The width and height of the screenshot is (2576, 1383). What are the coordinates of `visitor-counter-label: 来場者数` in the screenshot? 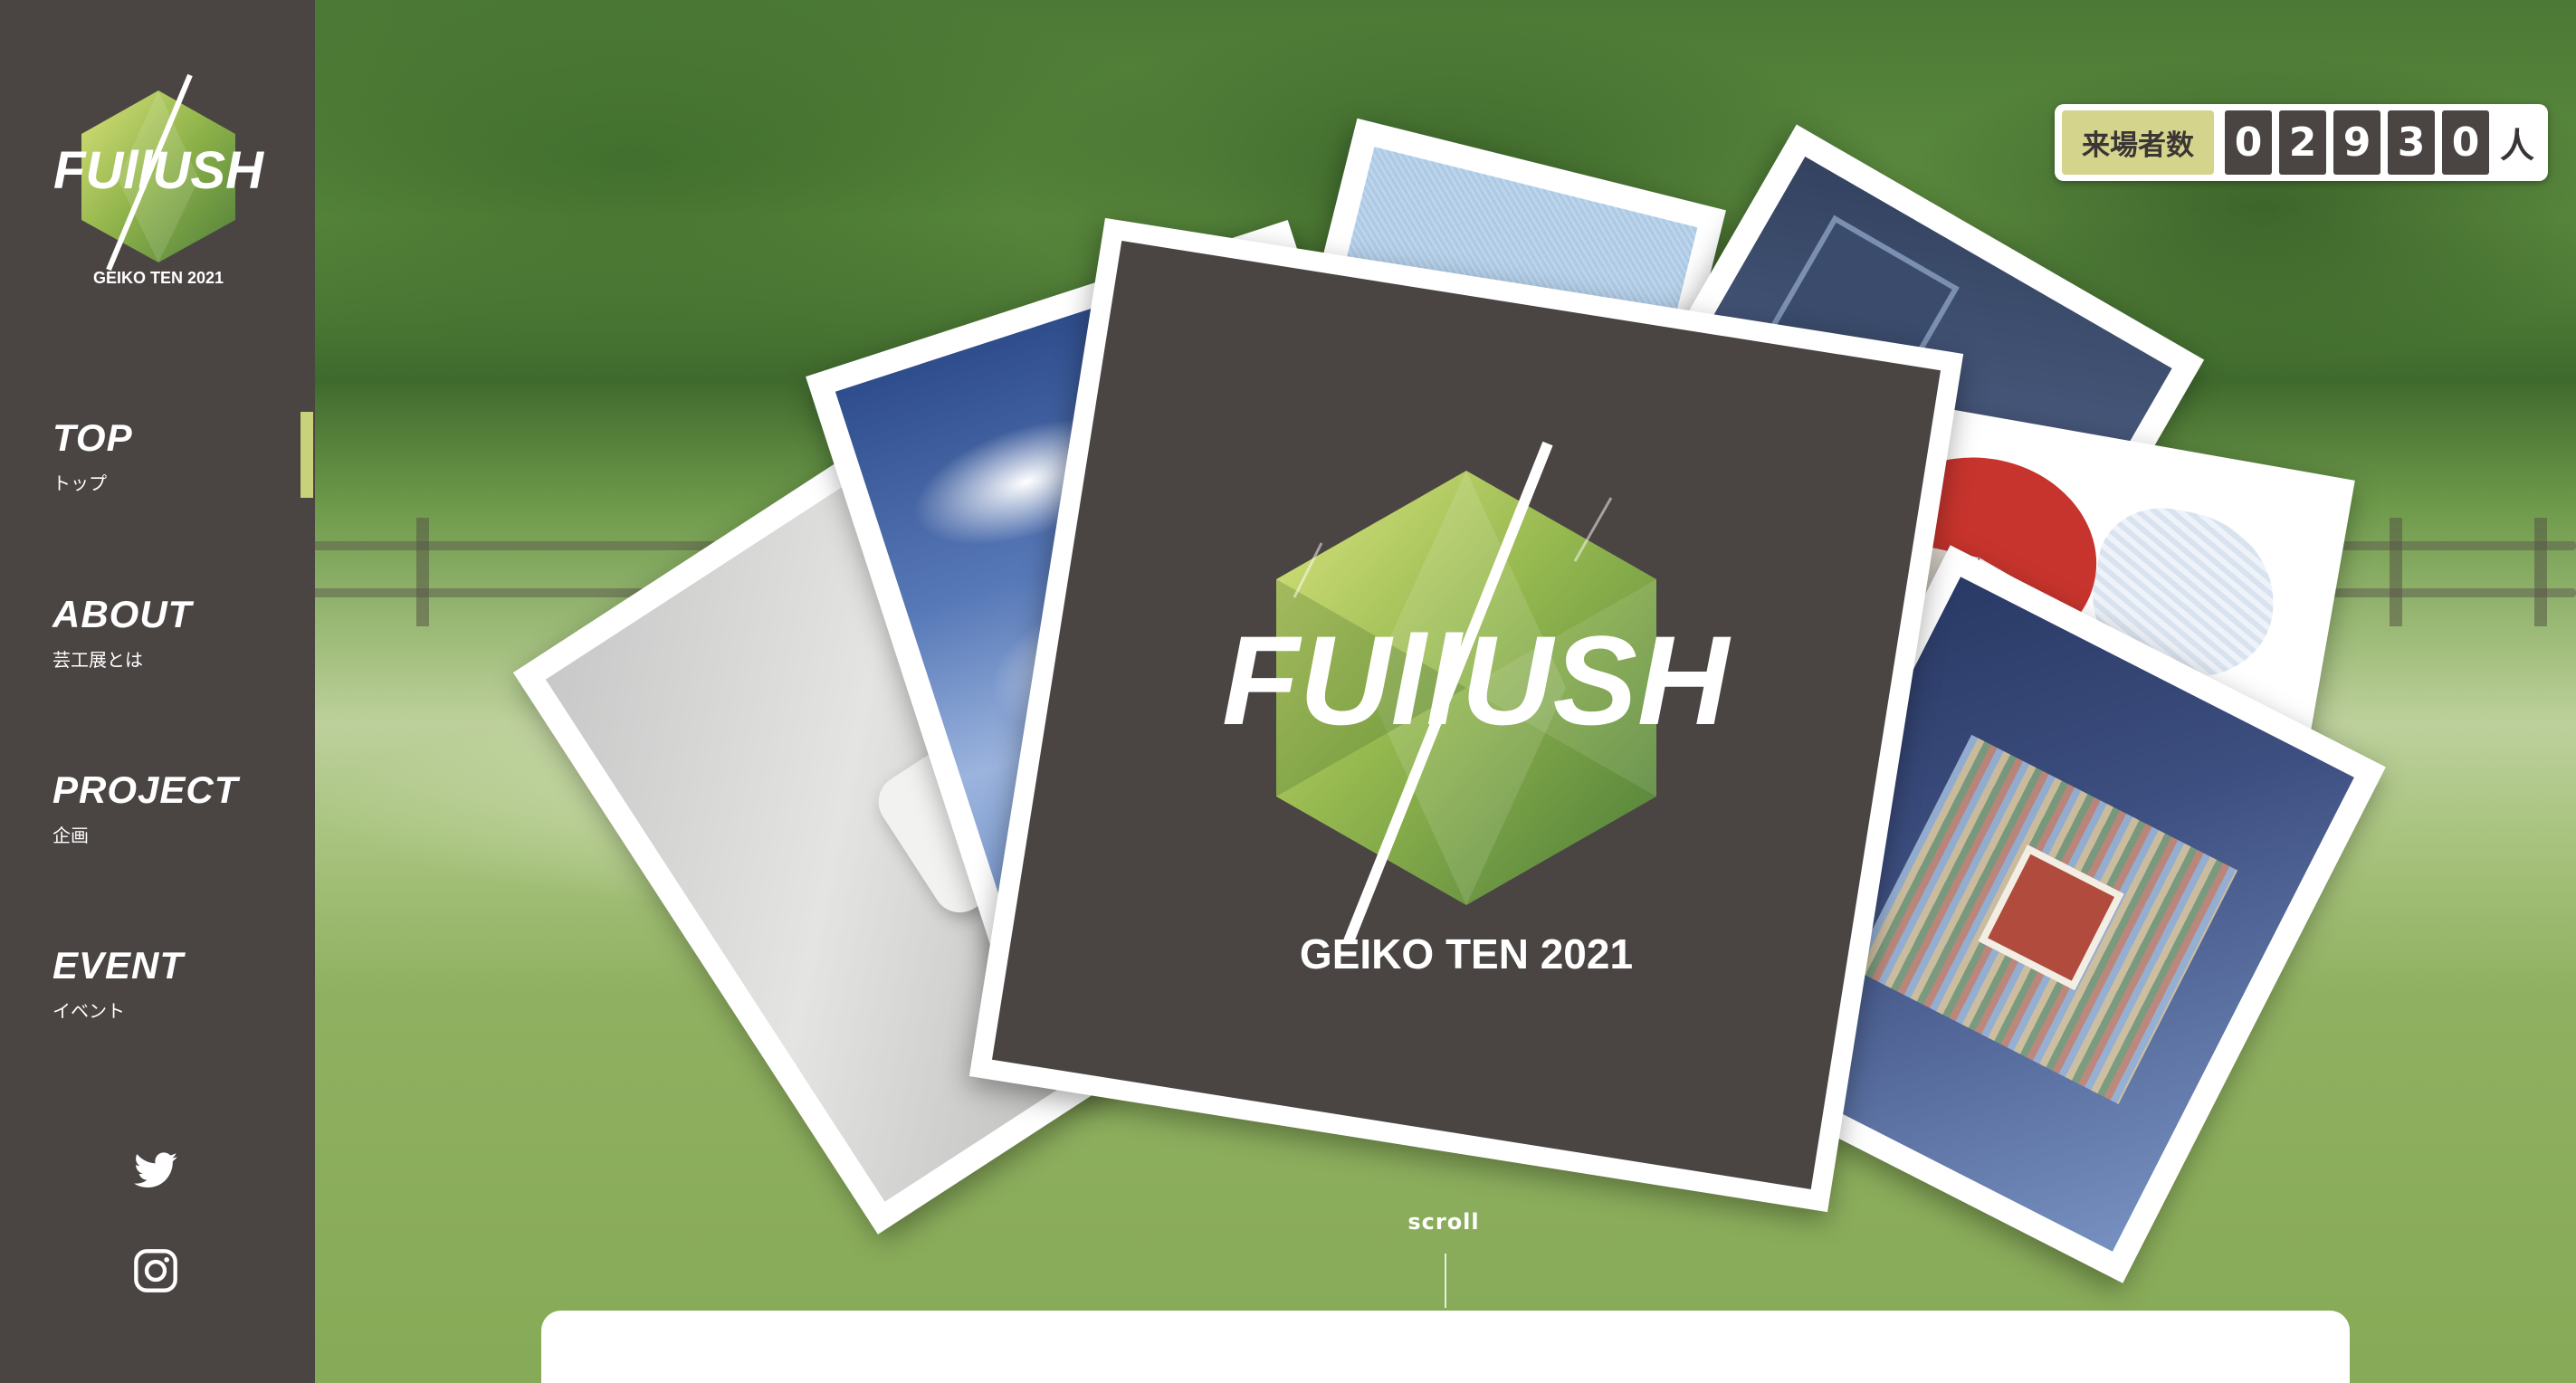 It's located at (2138, 142).